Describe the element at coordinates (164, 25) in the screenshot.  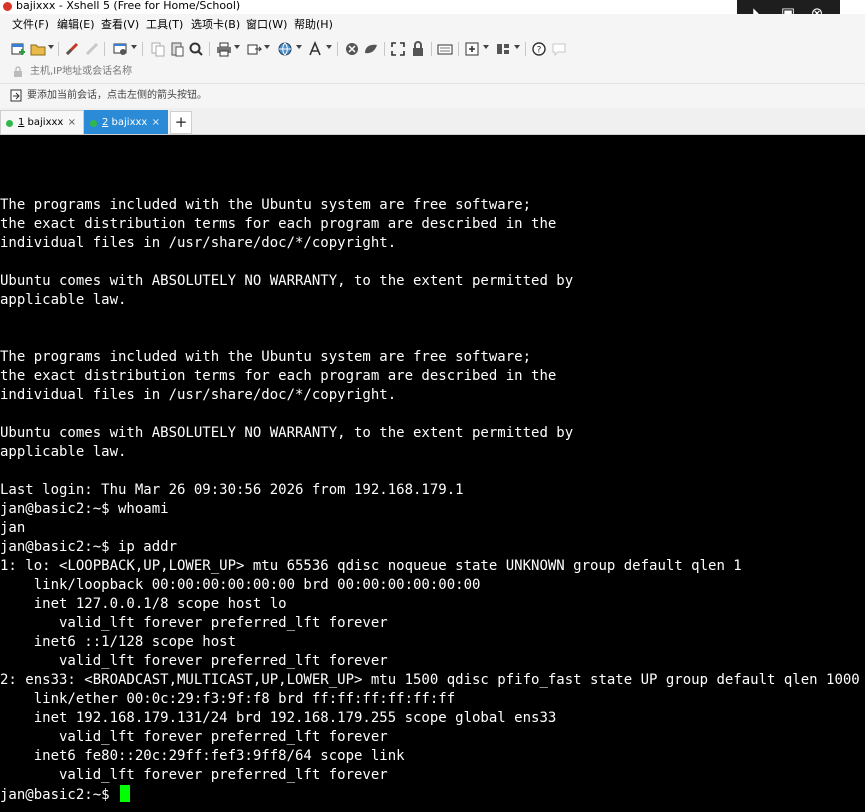
I see `menu-tools: 工具(T)` at that location.